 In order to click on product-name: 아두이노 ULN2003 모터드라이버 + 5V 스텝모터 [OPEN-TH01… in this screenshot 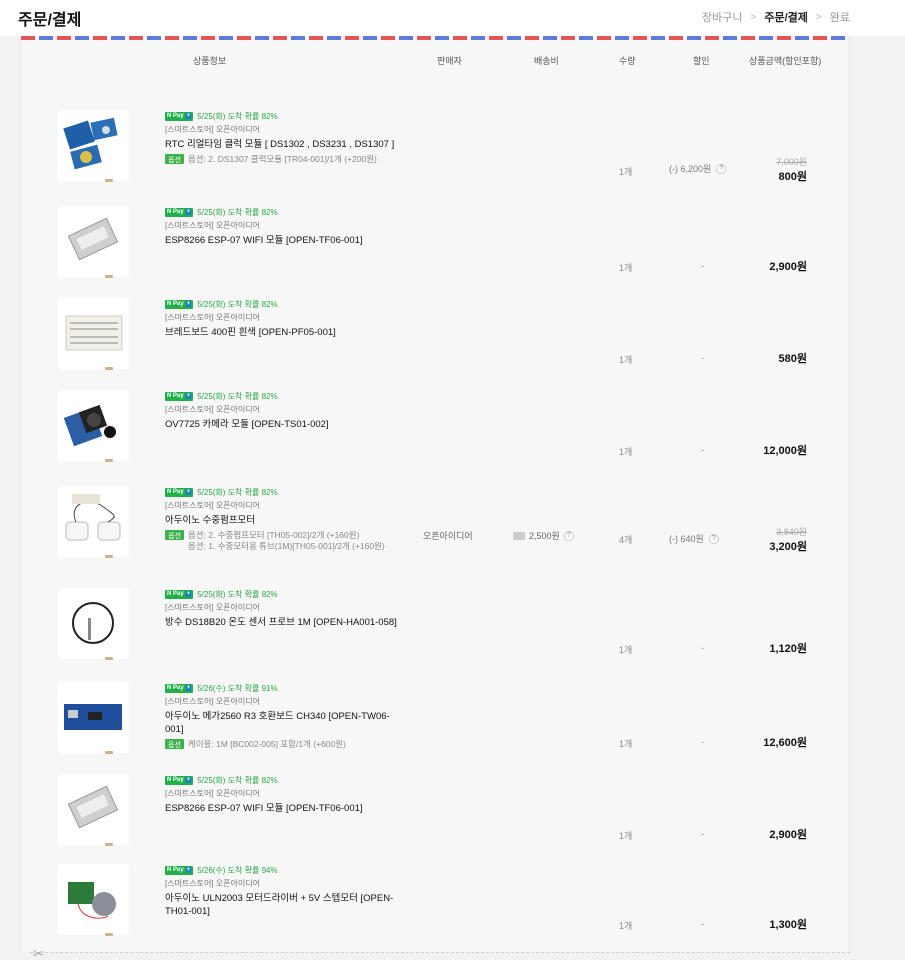, I will do `click(282, 905)`.